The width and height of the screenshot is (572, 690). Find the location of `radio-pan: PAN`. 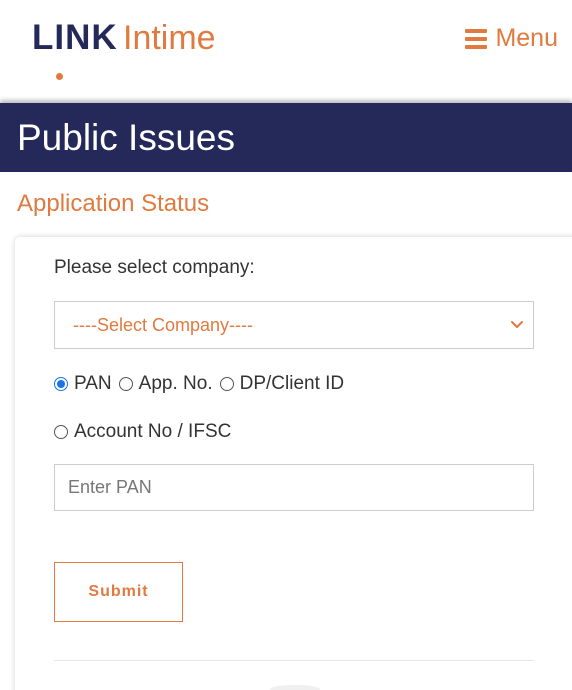

radio-pan: PAN is located at coordinates (83, 384).